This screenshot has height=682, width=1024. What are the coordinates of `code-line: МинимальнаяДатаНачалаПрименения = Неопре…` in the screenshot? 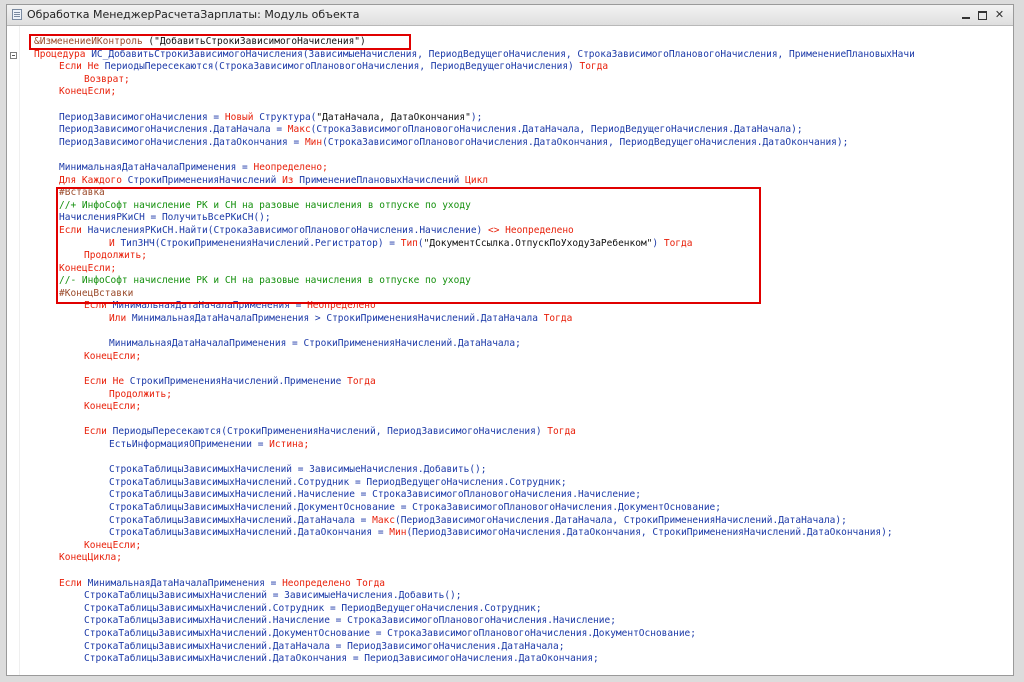 It's located at (510, 168).